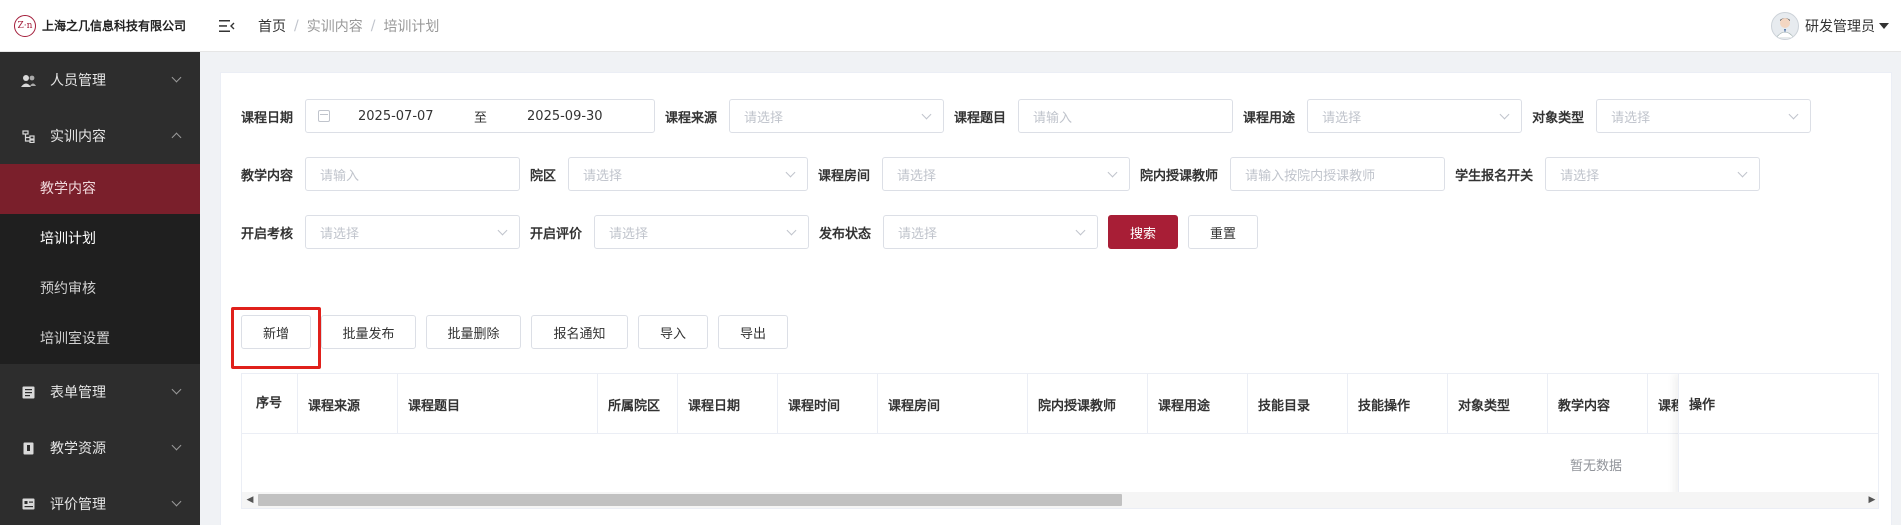 The height and width of the screenshot is (525, 1901). I want to click on sidebar-item-label: 教学资源, so click(78, 449).